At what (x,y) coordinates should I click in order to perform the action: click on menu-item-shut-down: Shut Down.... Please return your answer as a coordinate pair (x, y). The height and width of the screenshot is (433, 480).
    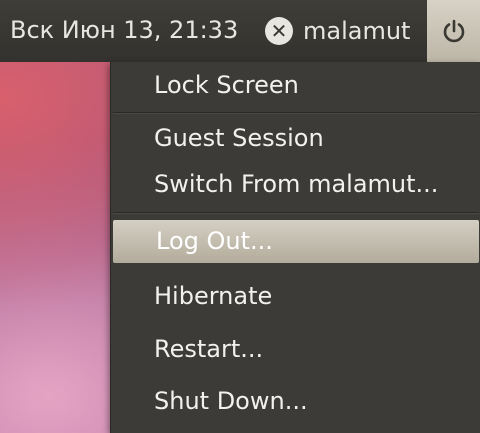
    Looking at the image, I should click on (295, 401).